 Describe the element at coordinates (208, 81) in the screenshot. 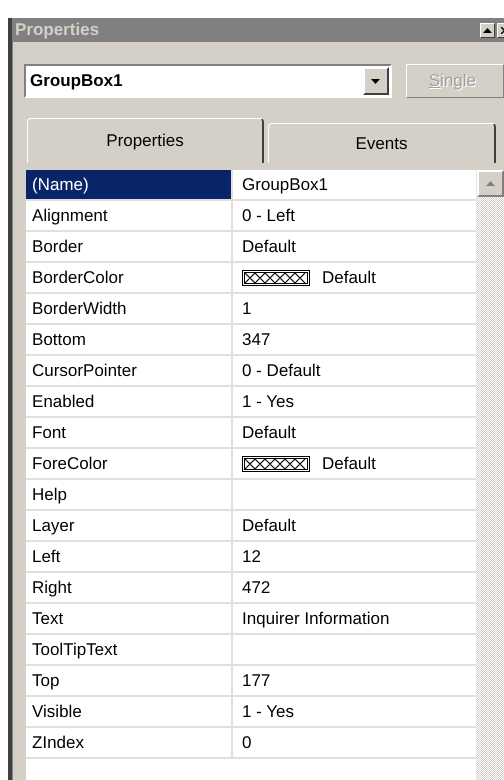

I see `object-dropdown: GroupBox1` at that location.